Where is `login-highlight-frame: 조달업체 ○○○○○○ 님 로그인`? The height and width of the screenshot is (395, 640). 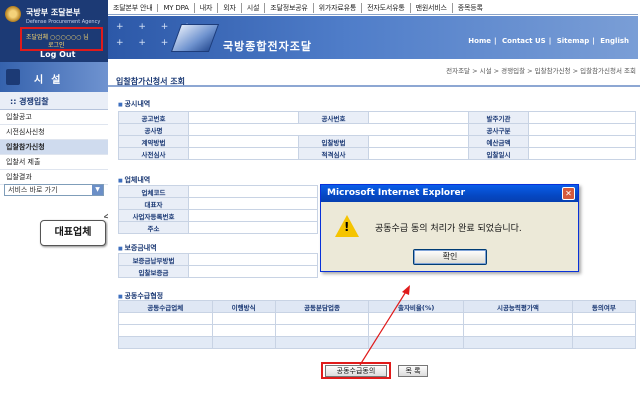
login-highlight-frame: 조달업체 ○○○○○○ 님 로그인 is located at coordinates (61, 39).